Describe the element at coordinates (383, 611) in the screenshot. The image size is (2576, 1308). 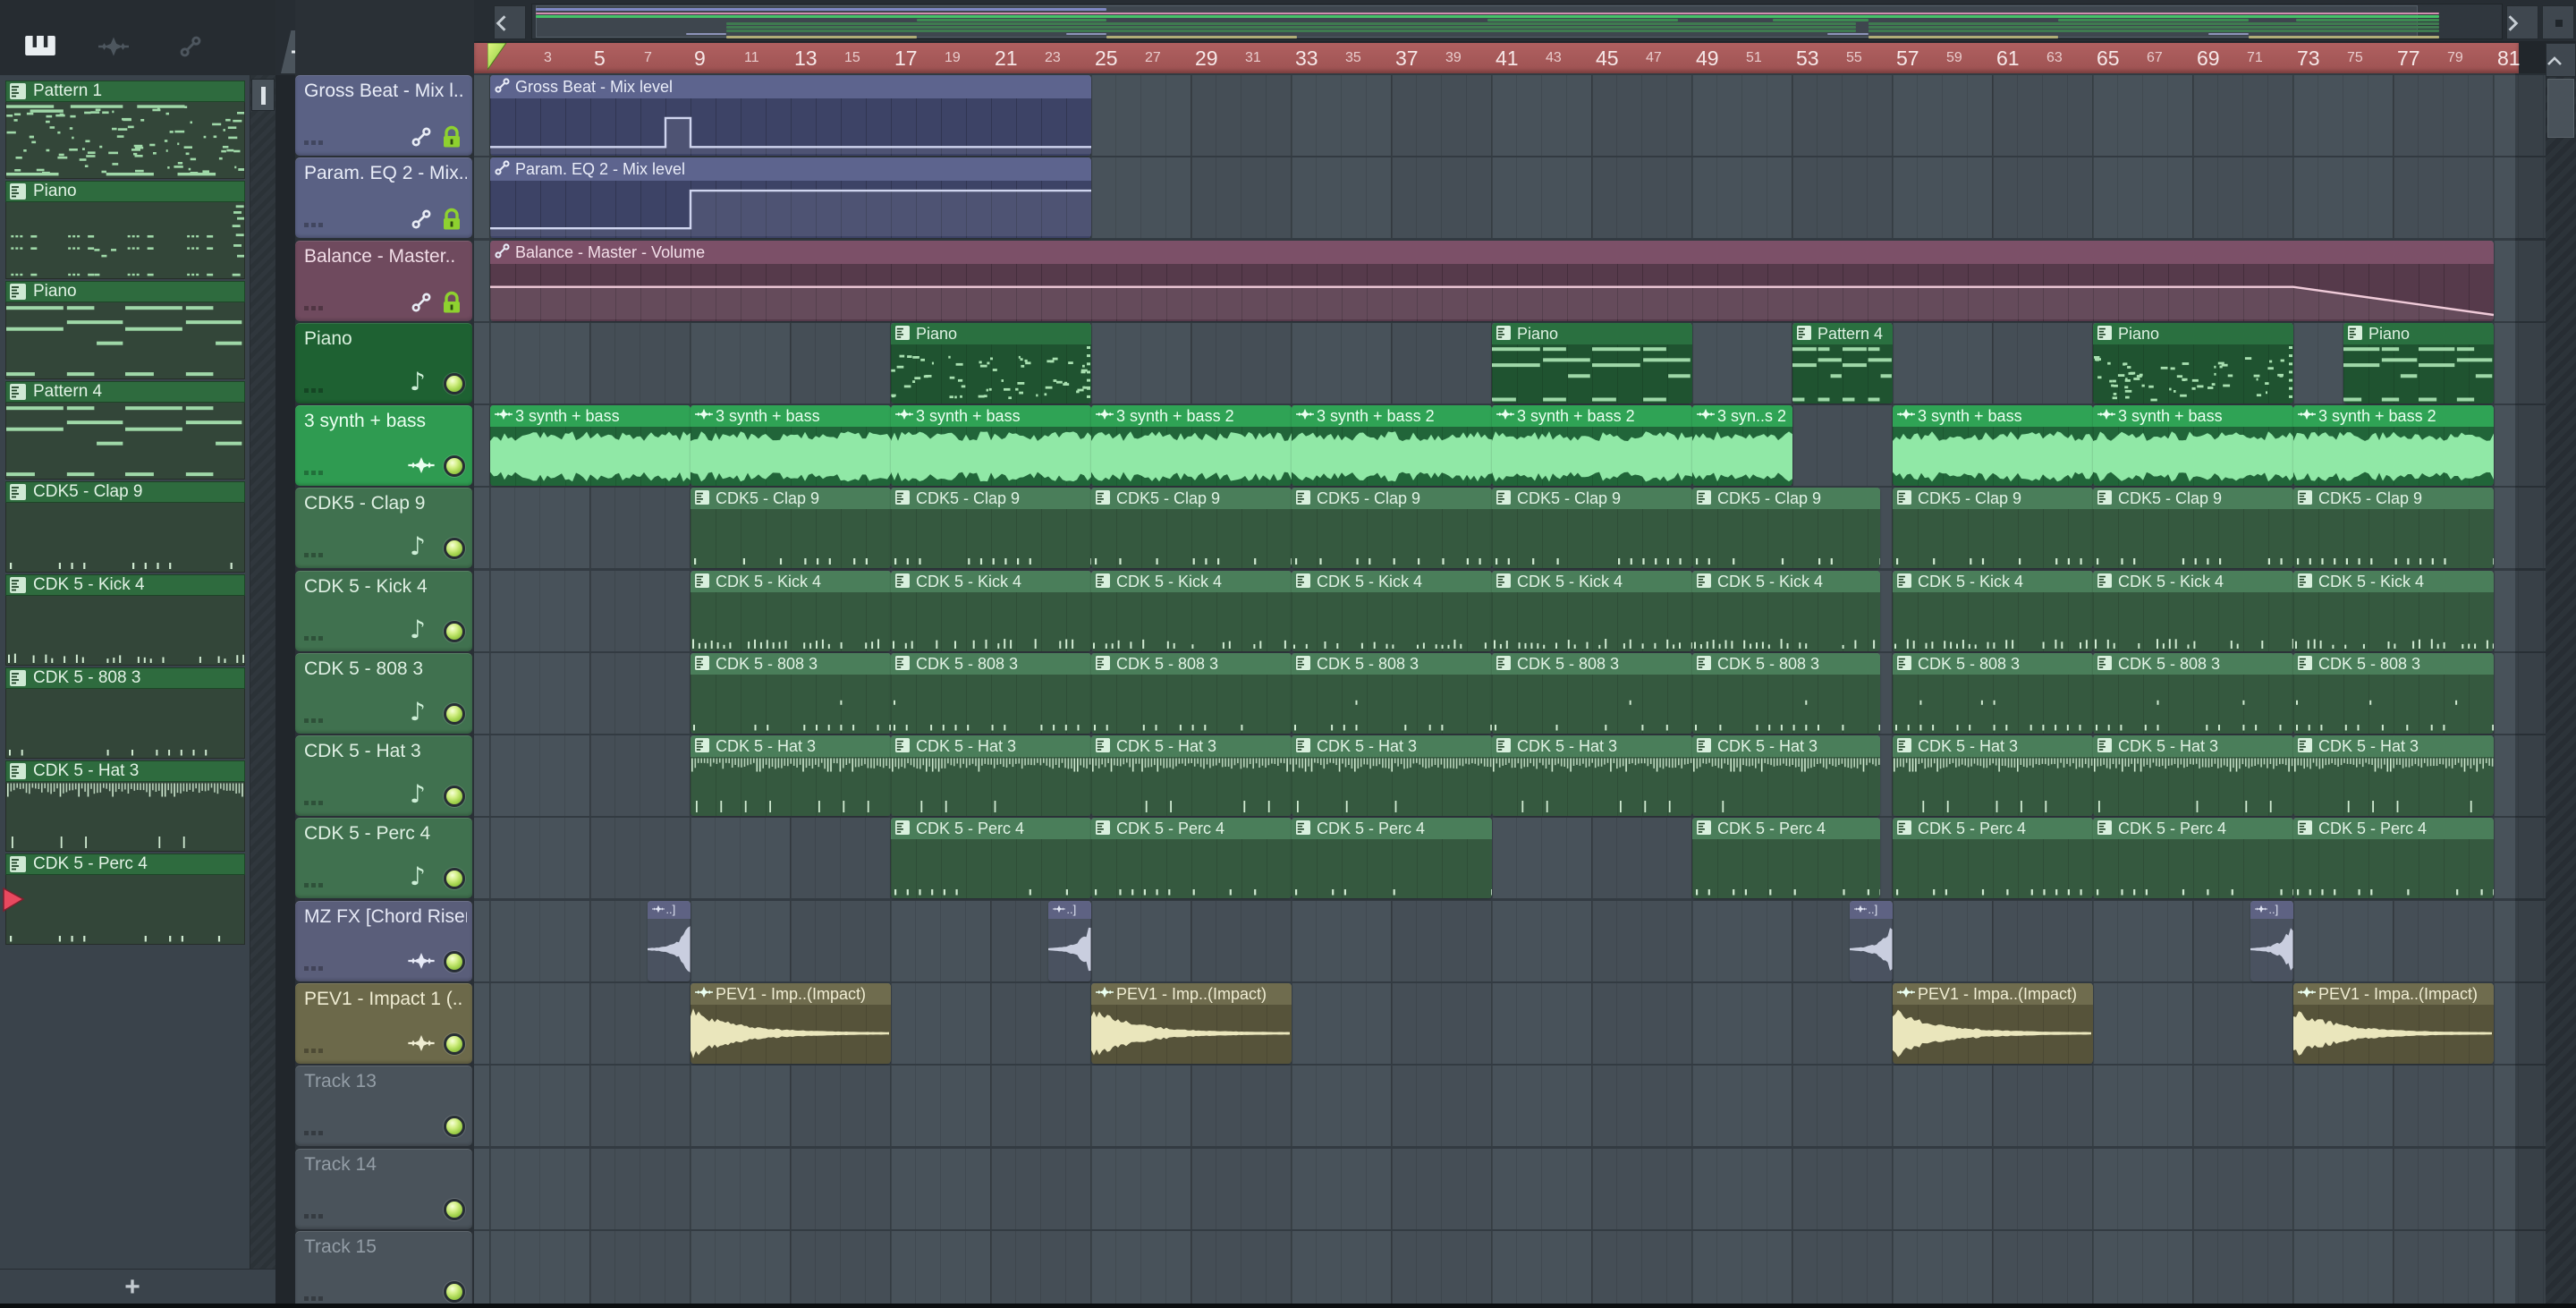
I see `track-header: CDK 5 - Kick 4 ♪` at that location.